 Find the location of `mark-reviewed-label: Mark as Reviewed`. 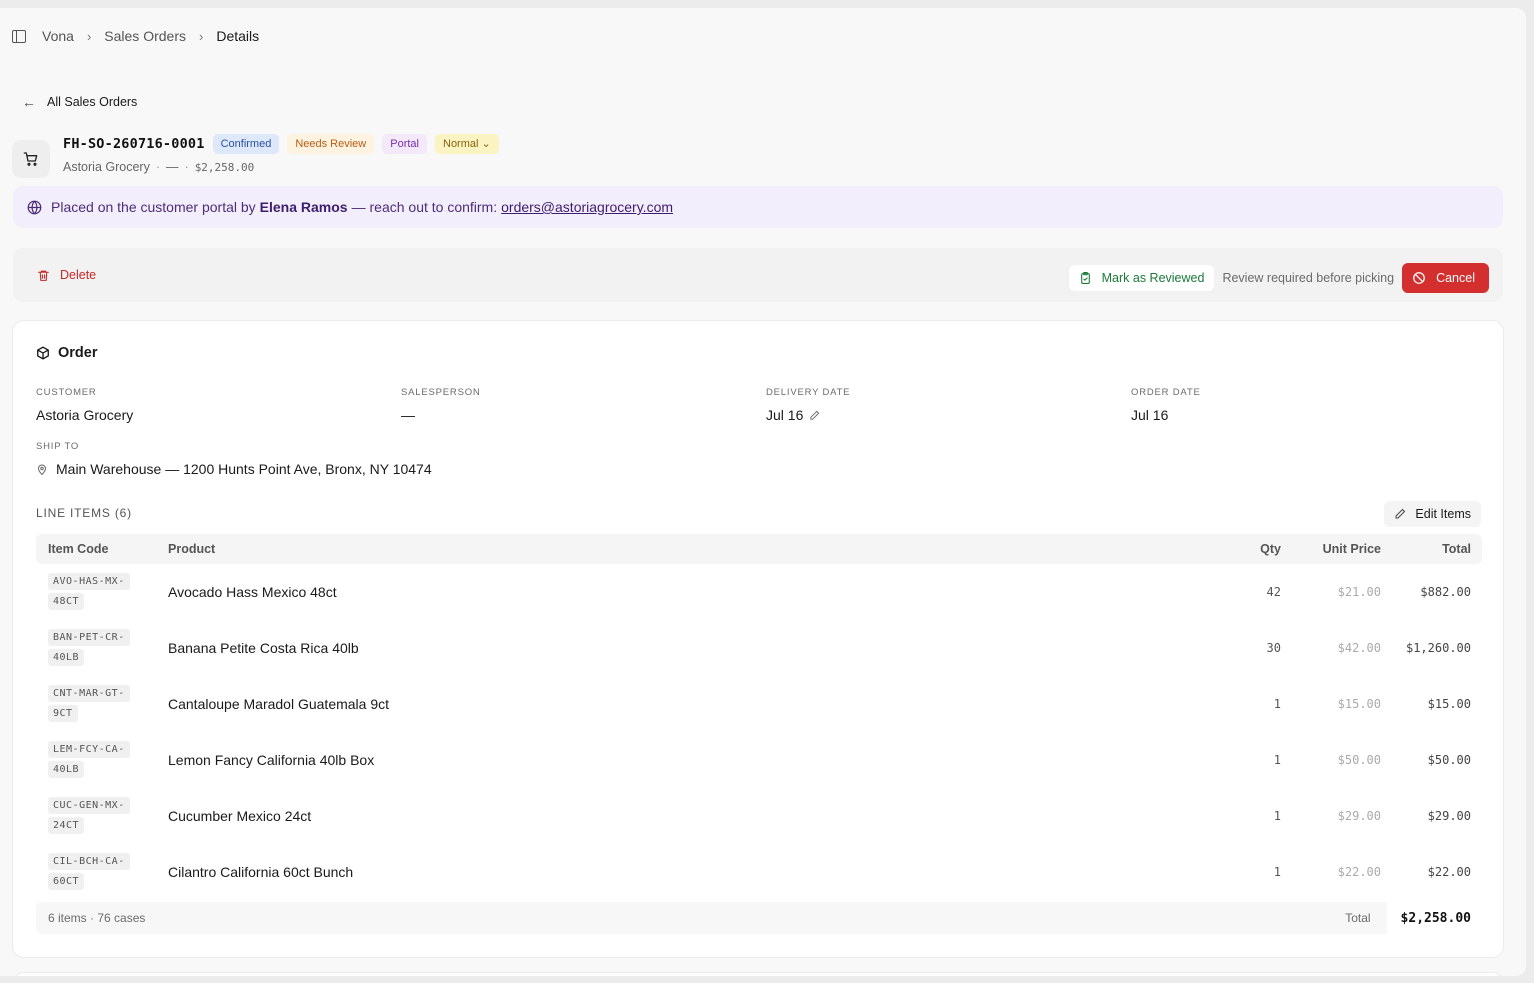

mark-reviewed-label: Mark as Reviewed is located at coordinates (1153, 278).